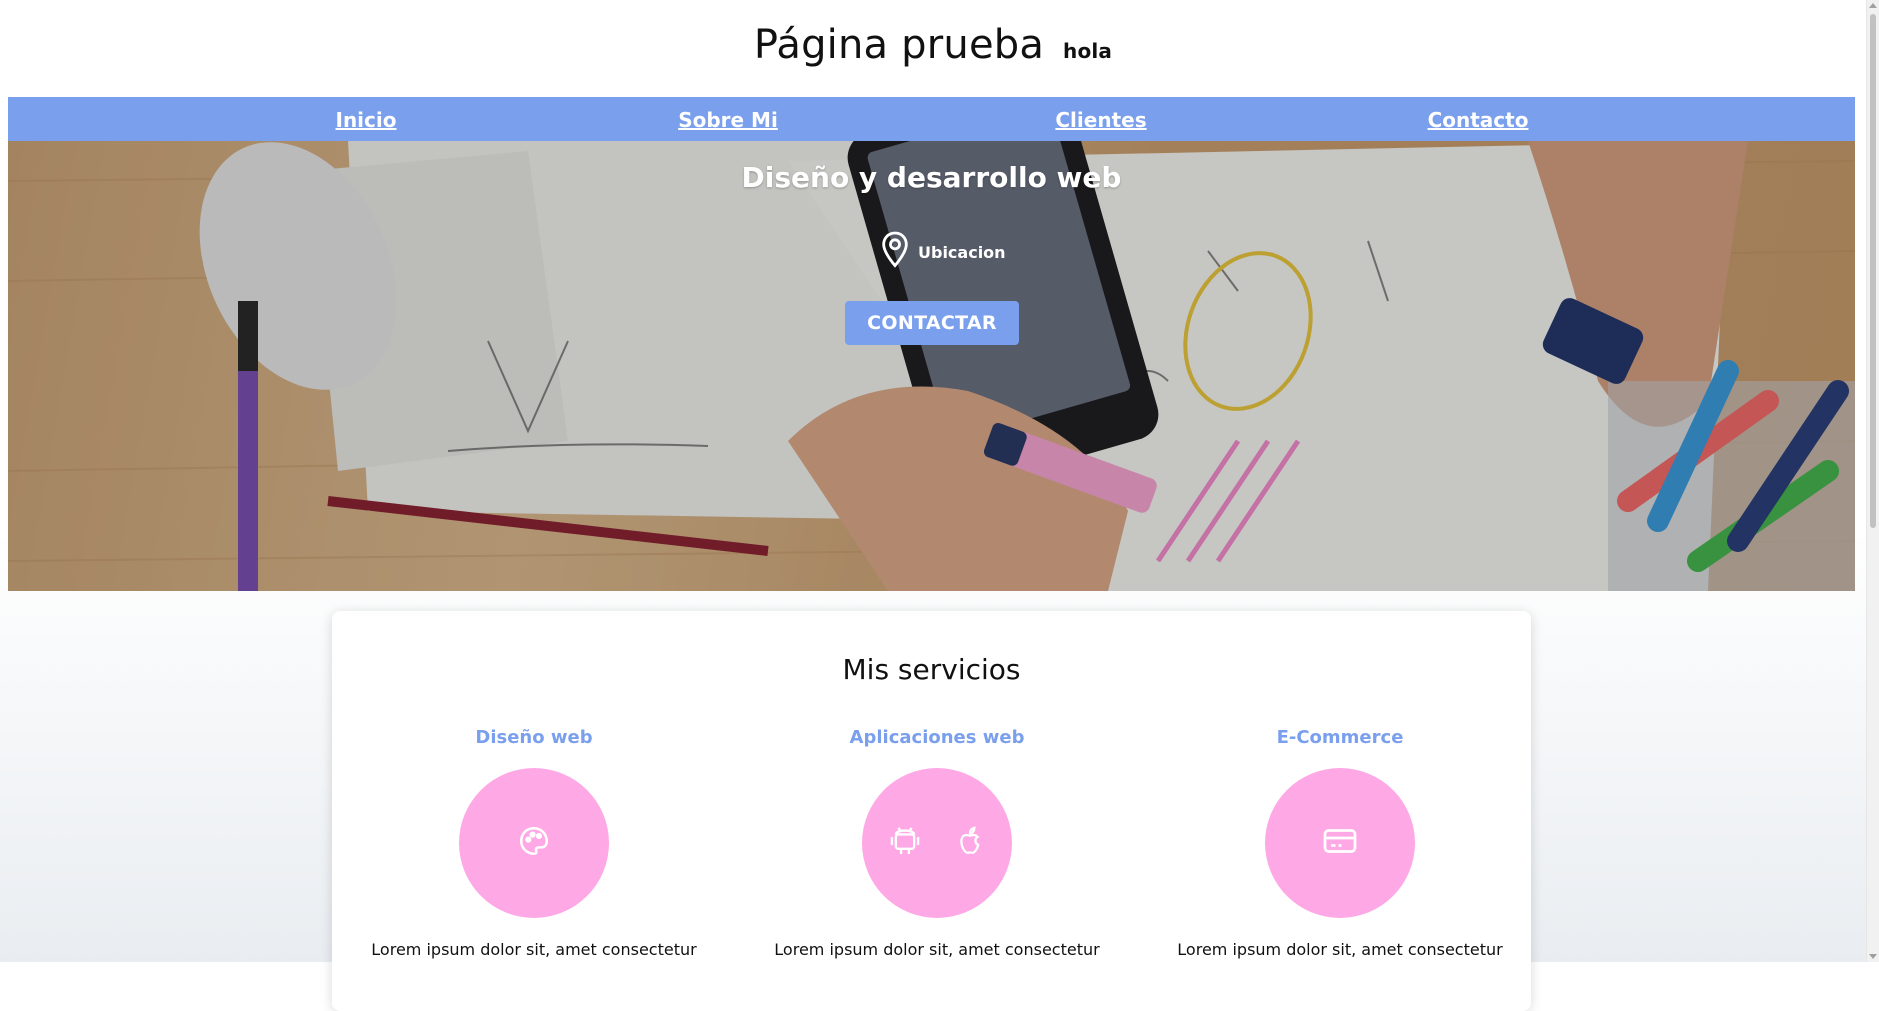 Image resolution: width=1879 pixels, height=1011 pixels. Describe the element at coordinates (1088, 51) in the screenshot. I see `site-subtitle: hola` at that location.